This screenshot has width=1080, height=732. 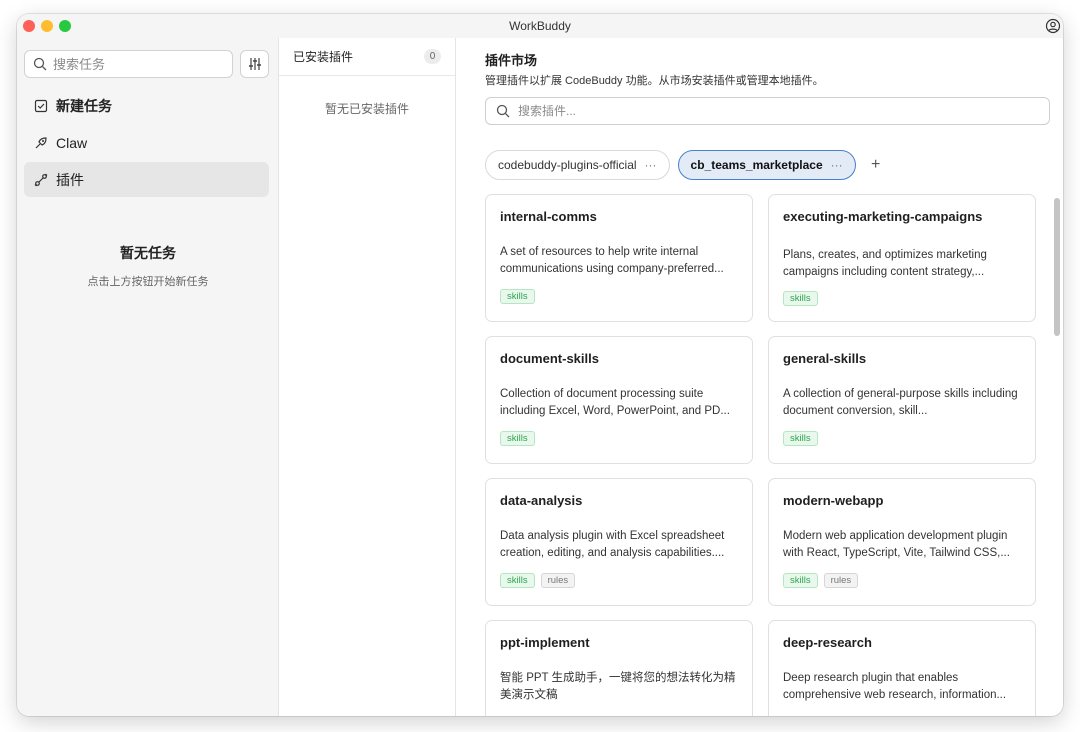 I want to click on sidebar-item-label: 新建任务, so click(x=84, y=105).